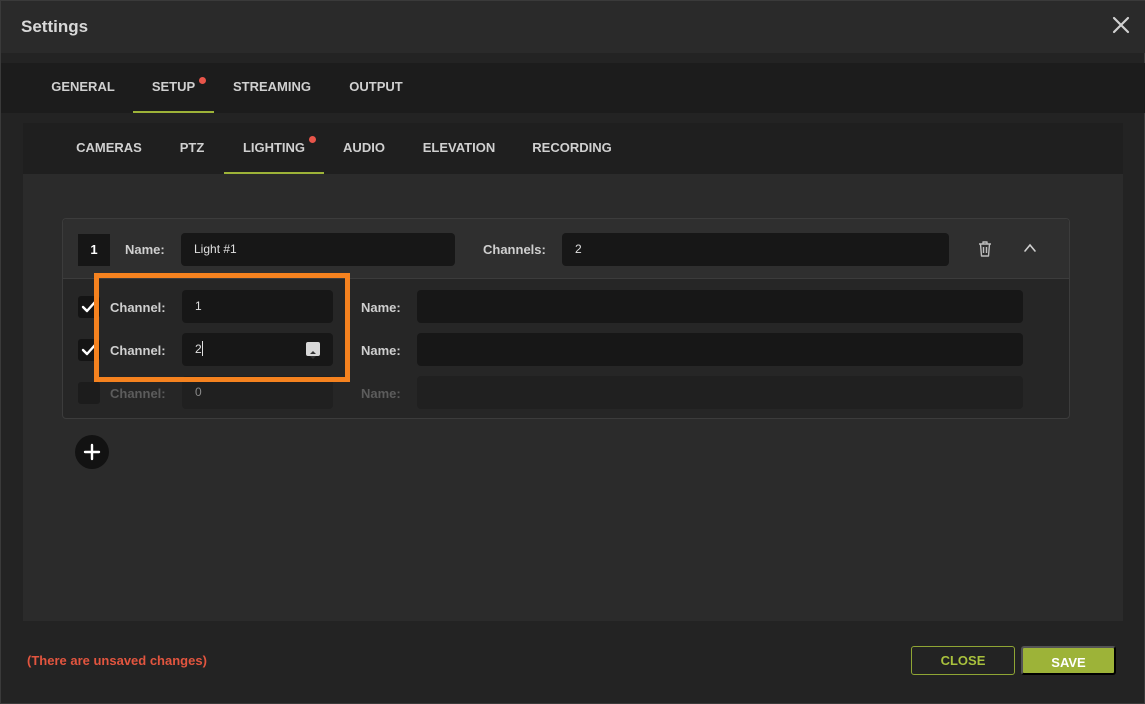 This screenshot has width=1145, height=704. What do you see at coordinates (117, 660) in the screenshot?
I see `unsaved-changes-notice: (There are unsaved changes)` at bounding box center [117, 660].